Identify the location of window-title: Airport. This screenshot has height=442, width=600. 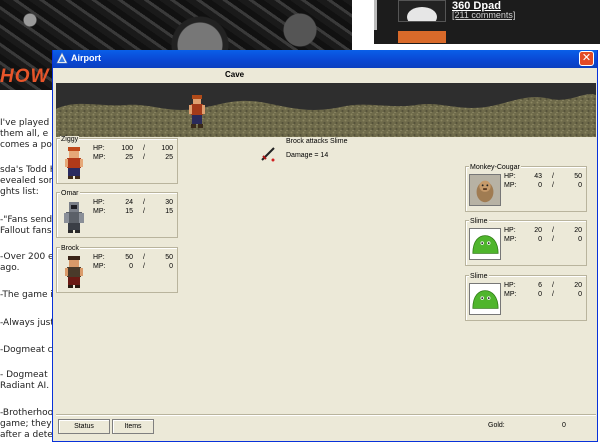
(86, 58).